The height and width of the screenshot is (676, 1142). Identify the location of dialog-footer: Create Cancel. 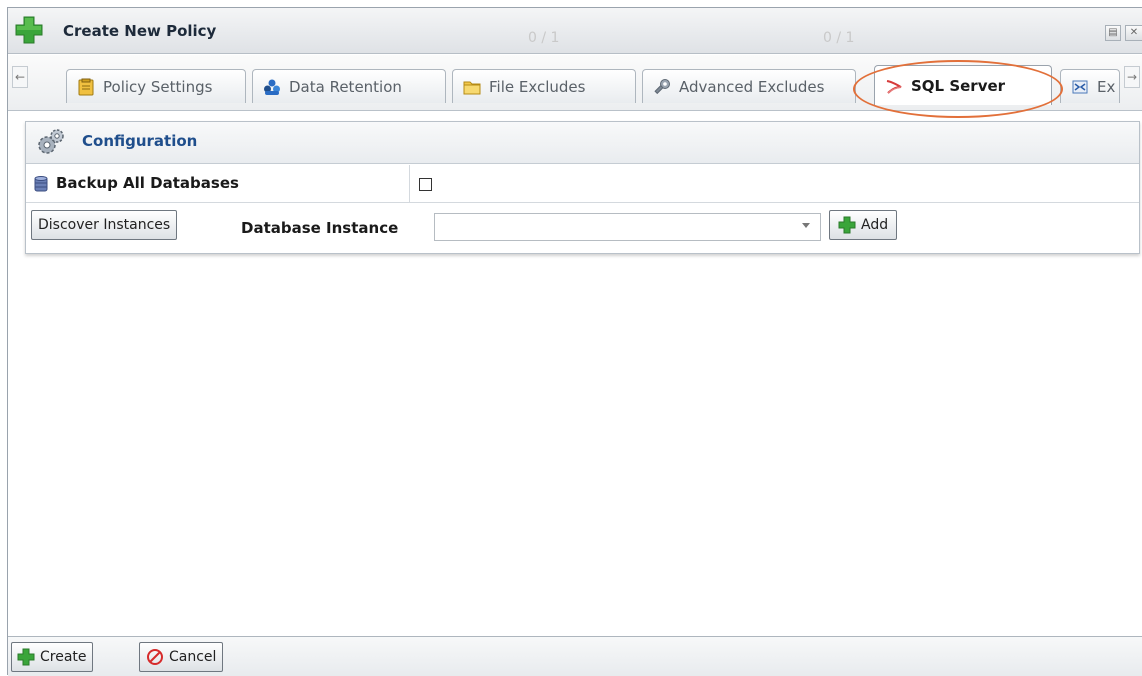
(575, 656).